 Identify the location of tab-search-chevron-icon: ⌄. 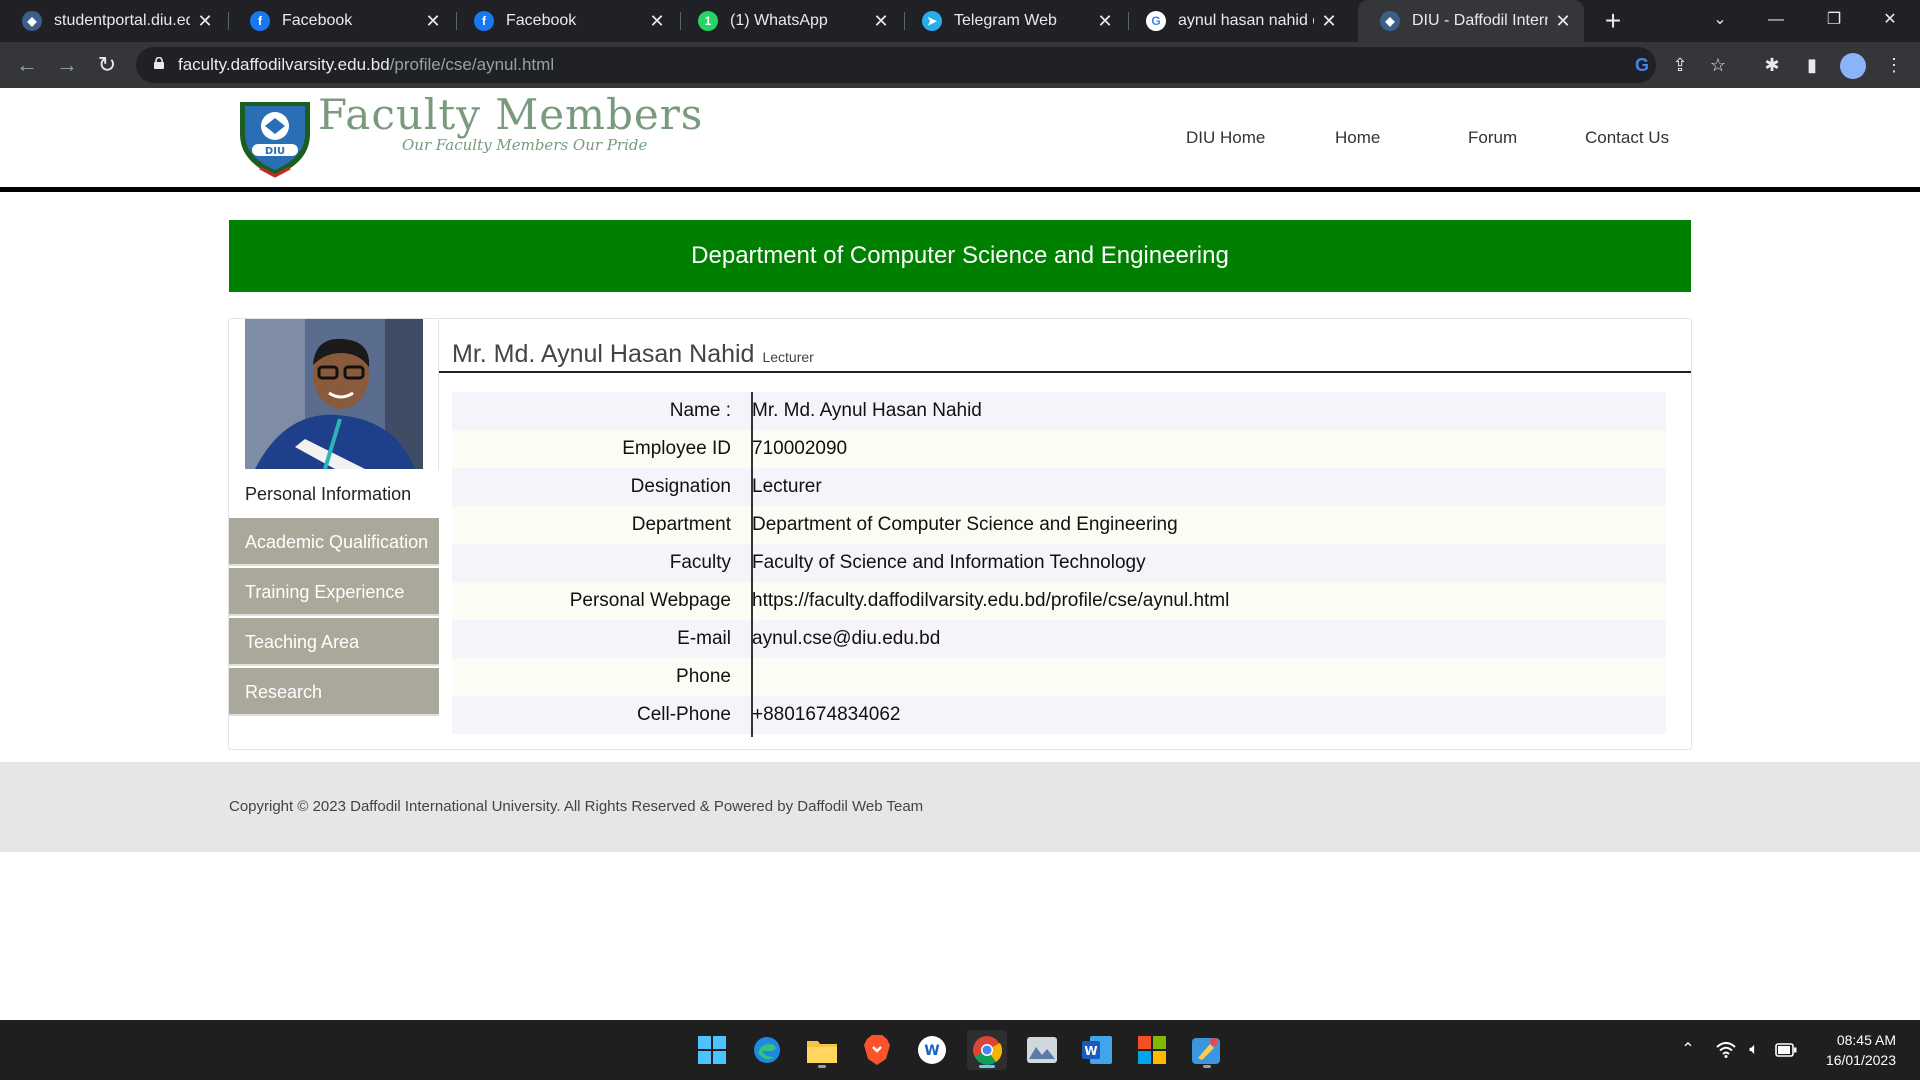
(1720, 21).